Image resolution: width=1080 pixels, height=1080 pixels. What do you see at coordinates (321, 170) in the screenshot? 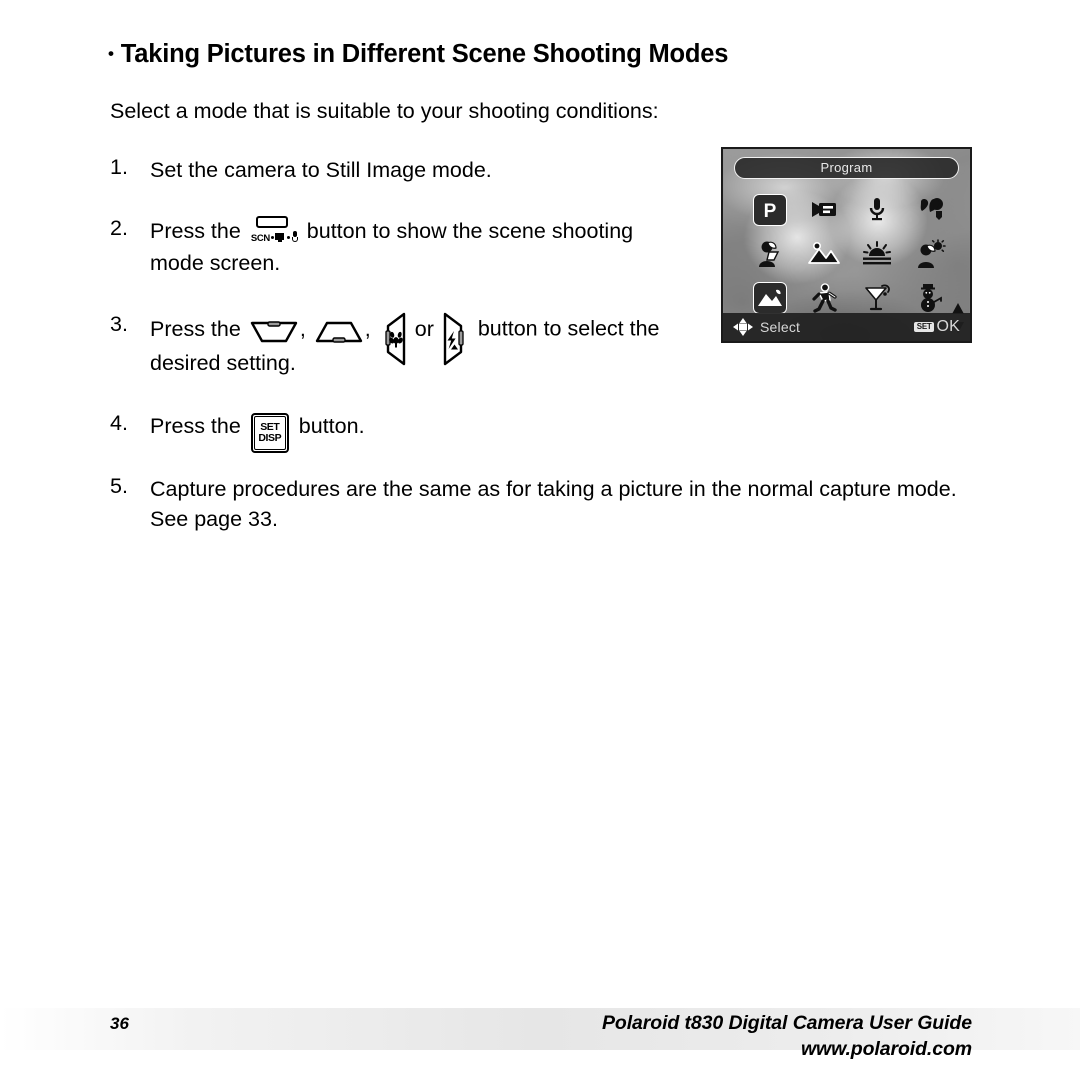
I see `step-text: Set the camera to Still Image mode.` at bounding box center [321, 170].